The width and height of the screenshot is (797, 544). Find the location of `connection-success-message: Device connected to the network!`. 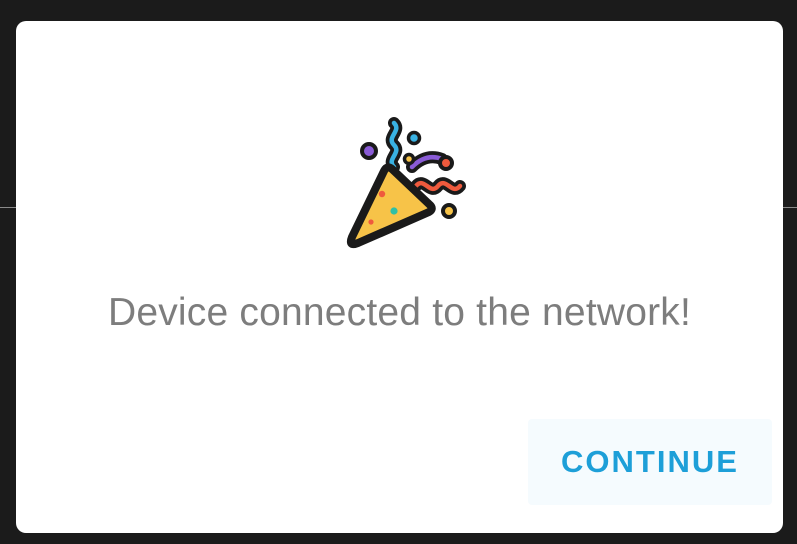

connection-success-message: Device connected to the network! is located at coordinates (399, 312).